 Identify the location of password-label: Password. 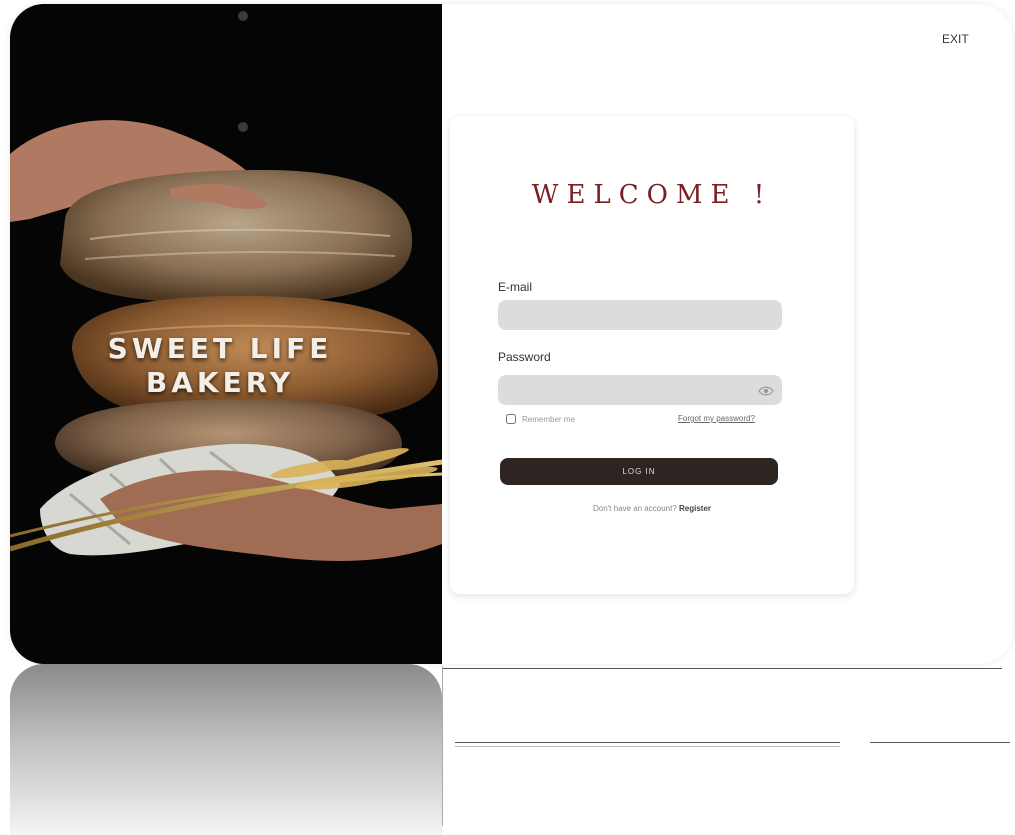
(524, 357).